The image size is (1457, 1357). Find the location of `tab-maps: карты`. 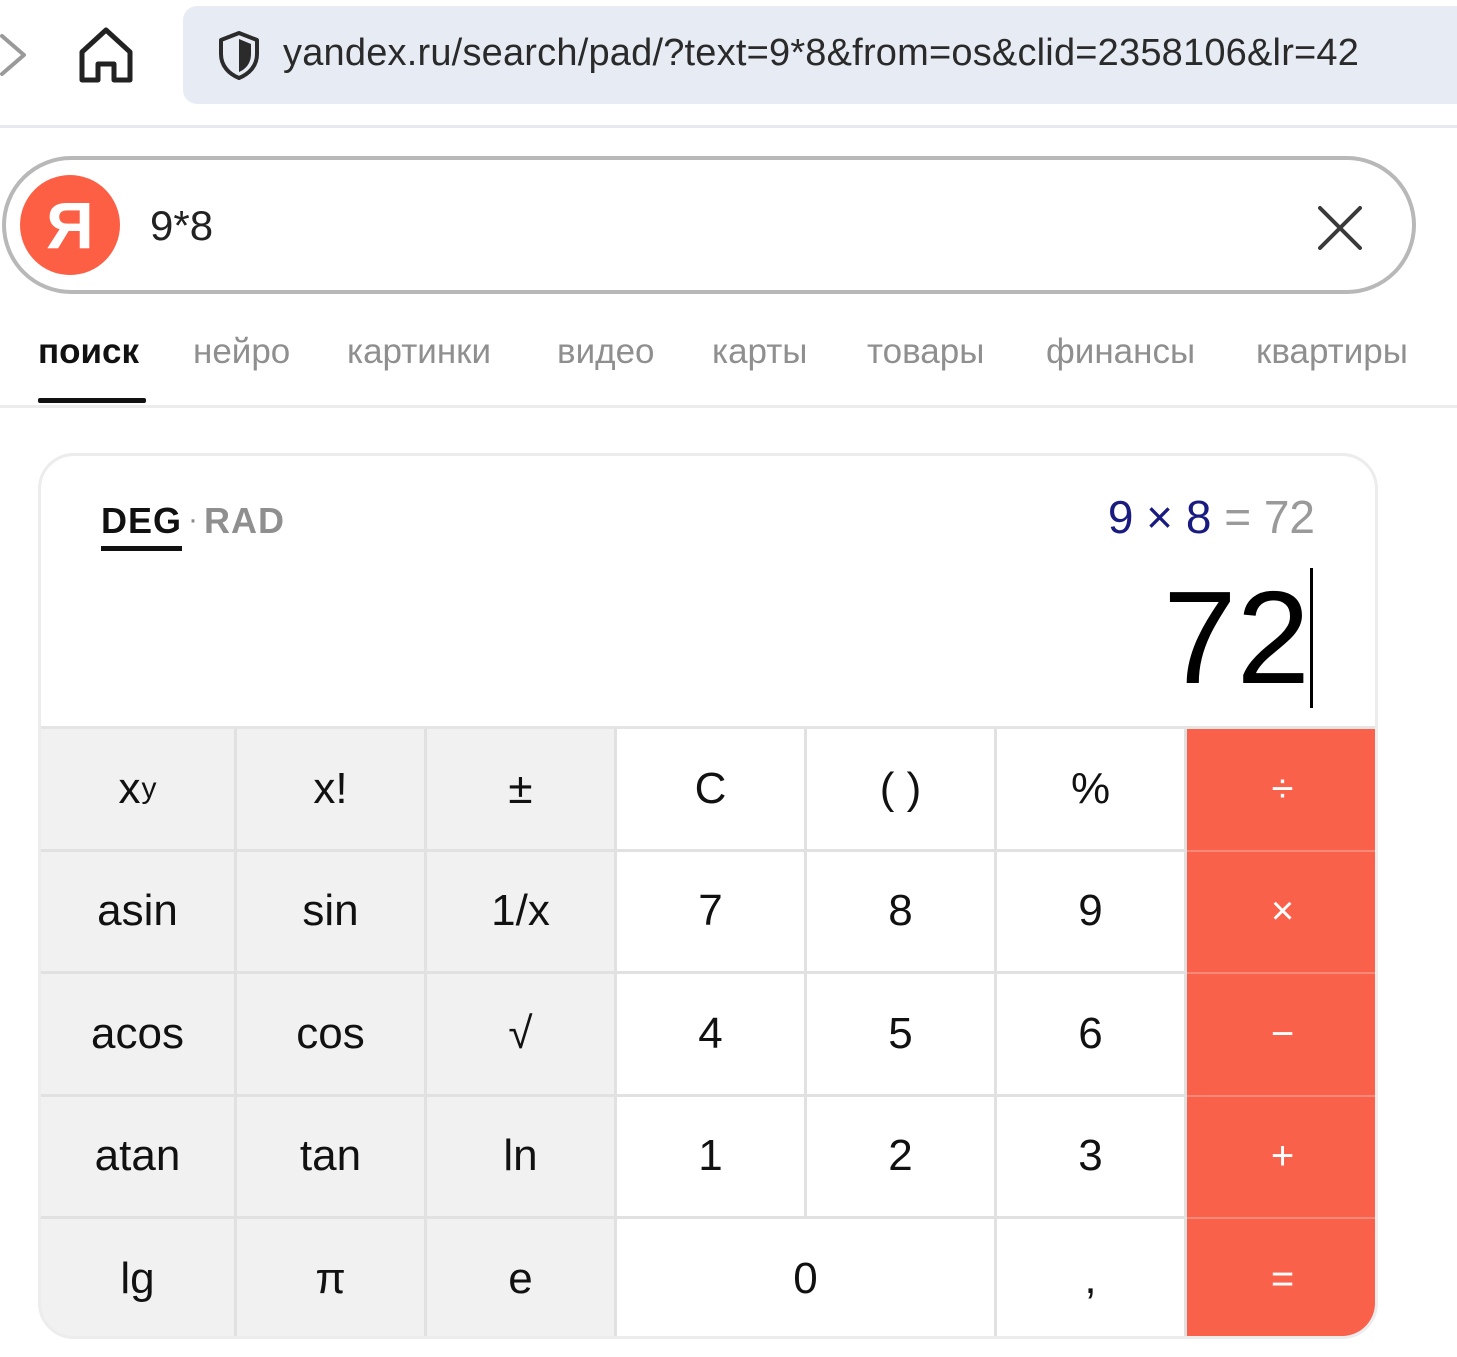

tab-maps: карты is located at coordinates (759, 352).